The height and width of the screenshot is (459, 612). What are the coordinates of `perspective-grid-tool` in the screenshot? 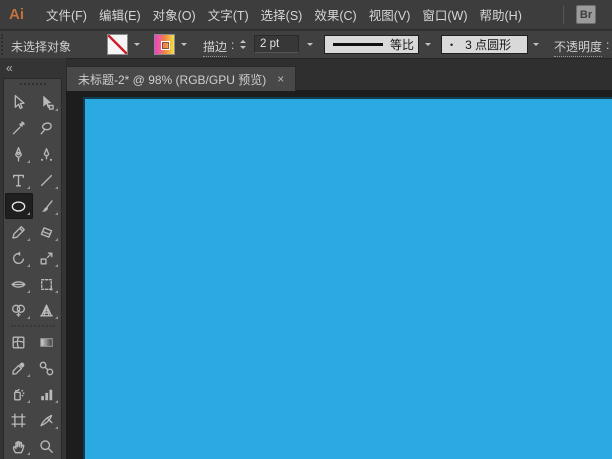 It's located at (47, 310).